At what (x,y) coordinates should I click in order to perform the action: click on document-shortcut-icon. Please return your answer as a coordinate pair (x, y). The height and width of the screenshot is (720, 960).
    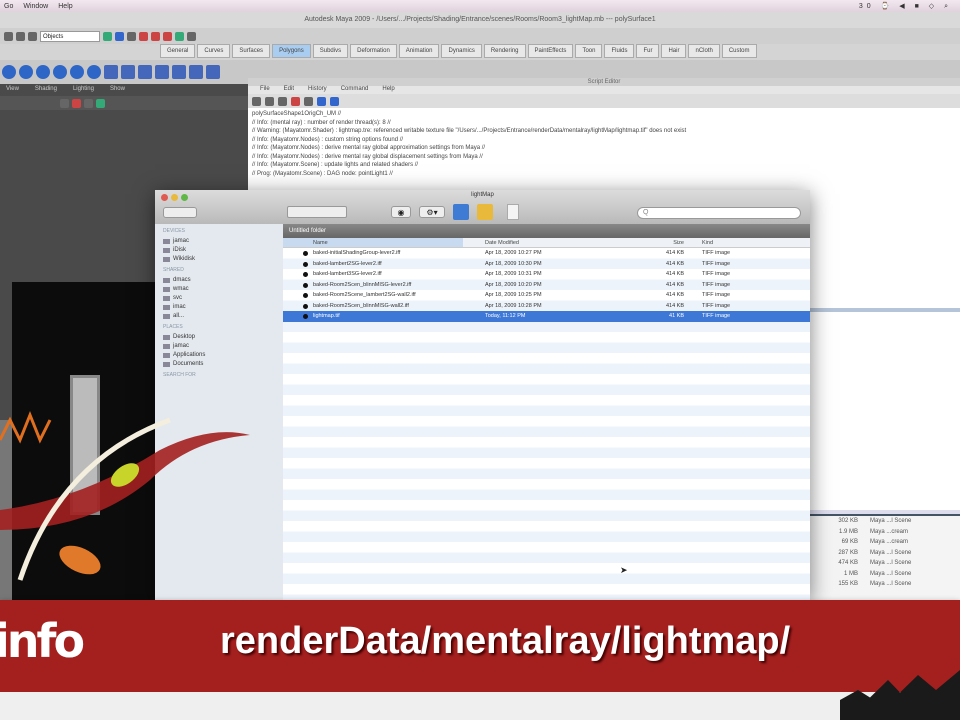
    Looking at the image, I should click on (513, 212).